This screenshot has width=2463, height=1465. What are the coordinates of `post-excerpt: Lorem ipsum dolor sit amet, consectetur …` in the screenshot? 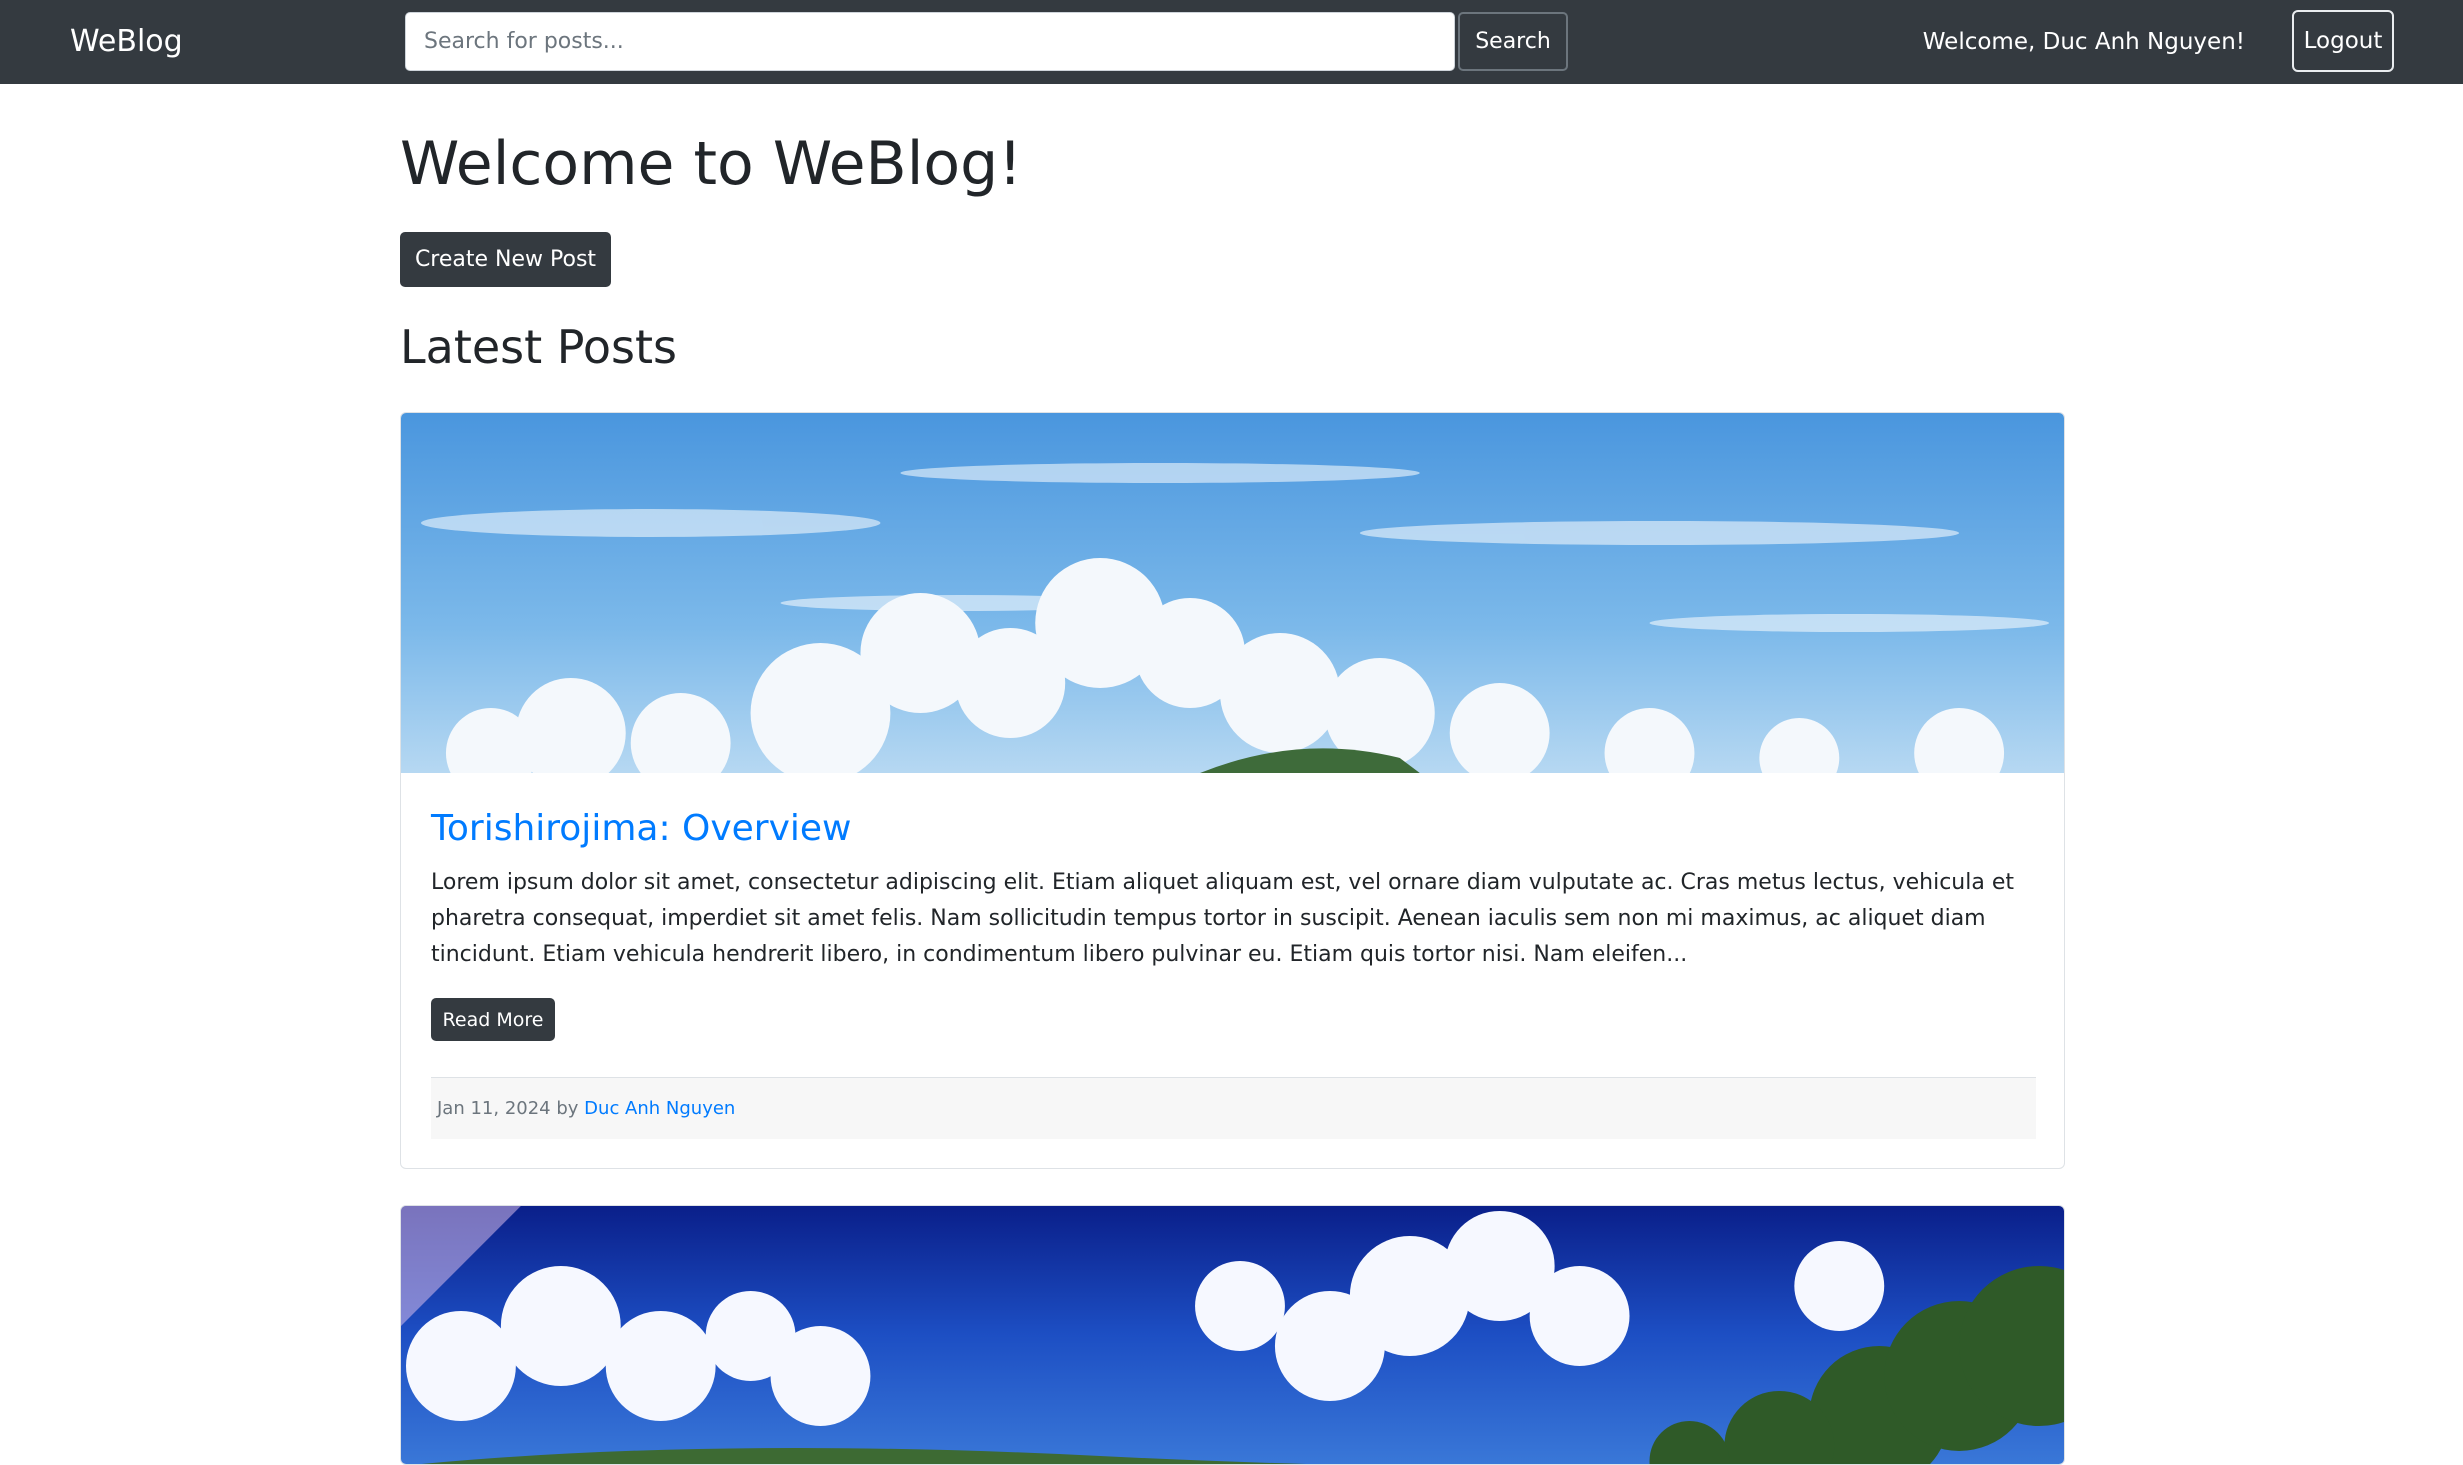 It's located at (1223, 918).